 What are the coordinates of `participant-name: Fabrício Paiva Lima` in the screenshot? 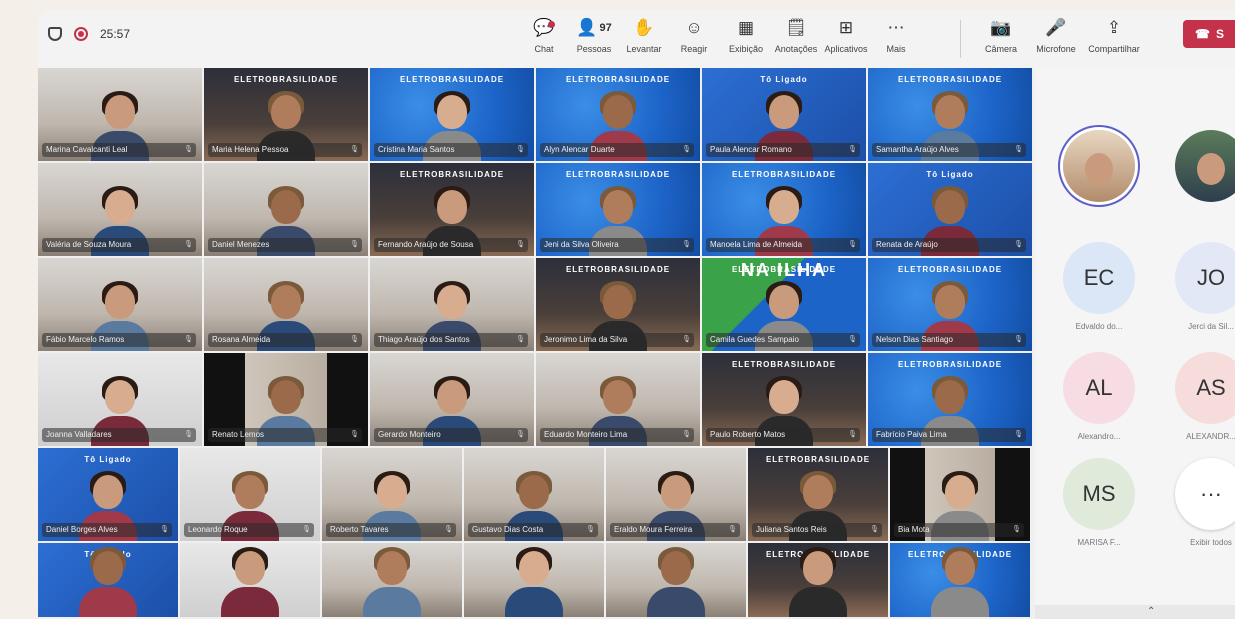 It's located at (949, 435).